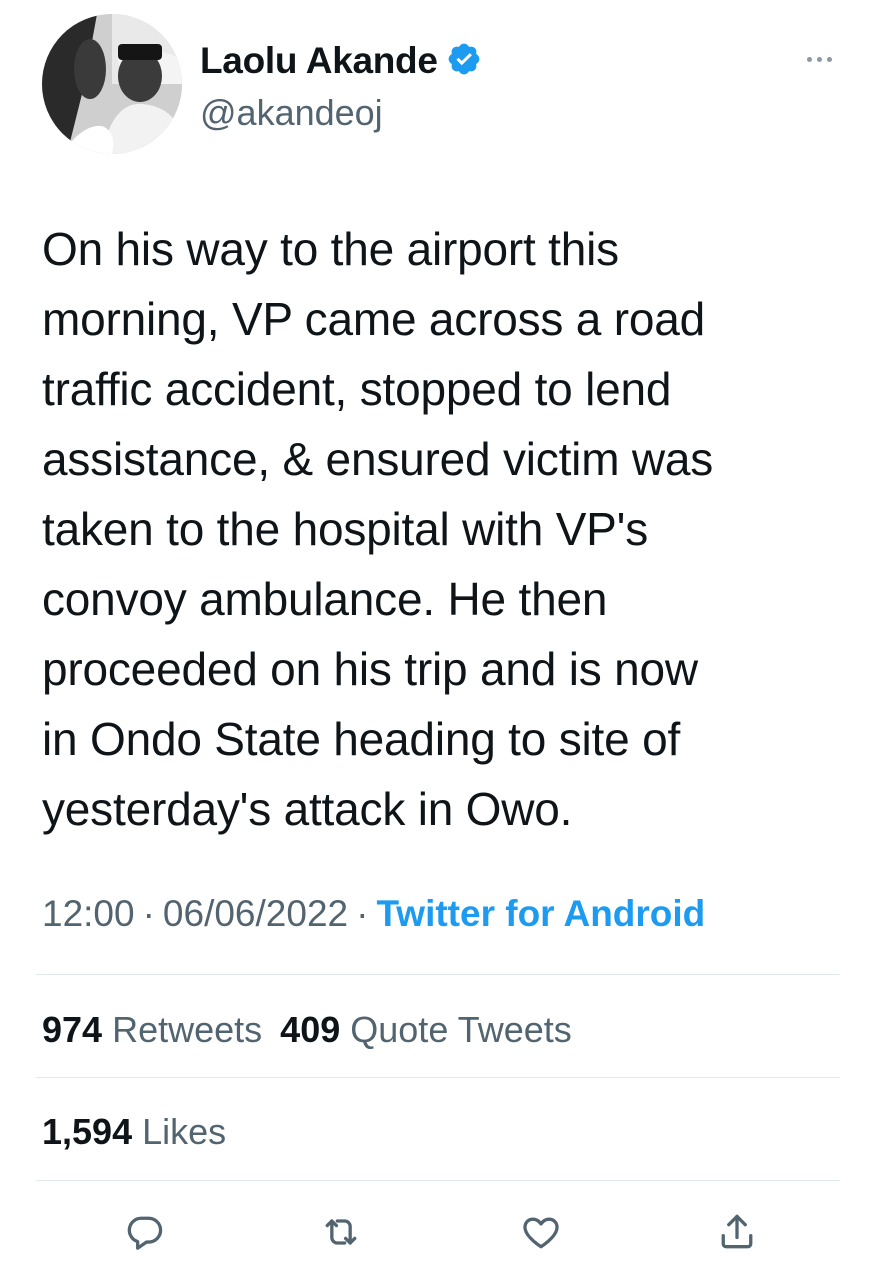  I want to click on verified-badge-icon, so click(464, 61).